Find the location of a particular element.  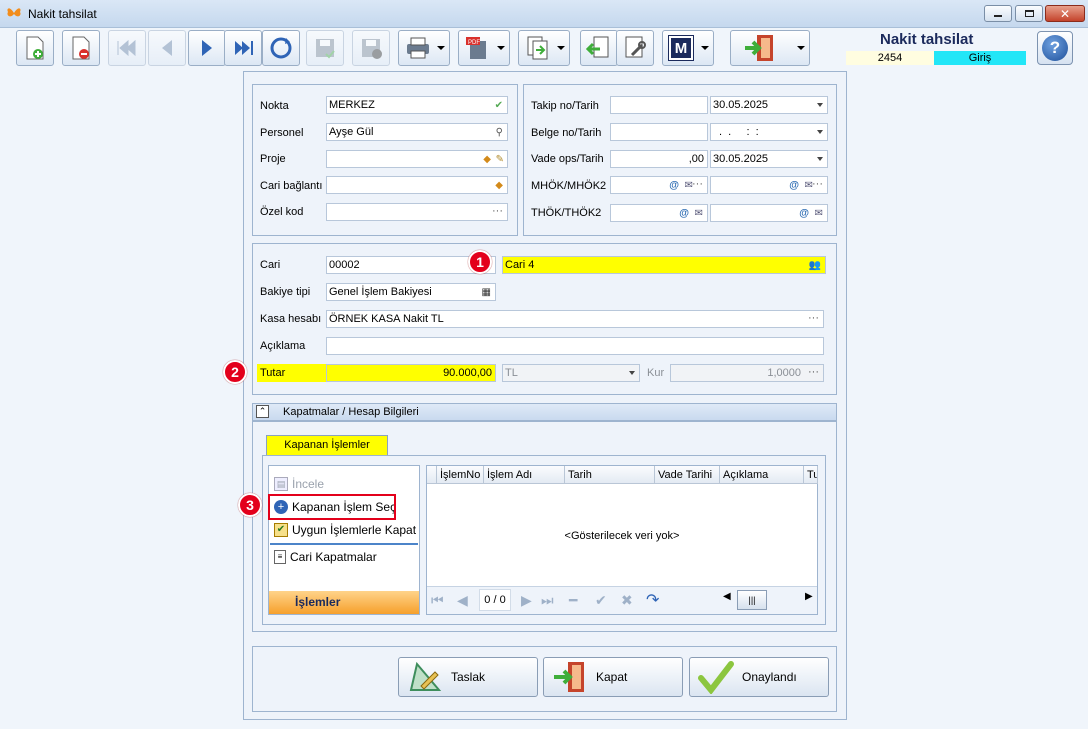

draft-icon is located at coordinates (425, 676).